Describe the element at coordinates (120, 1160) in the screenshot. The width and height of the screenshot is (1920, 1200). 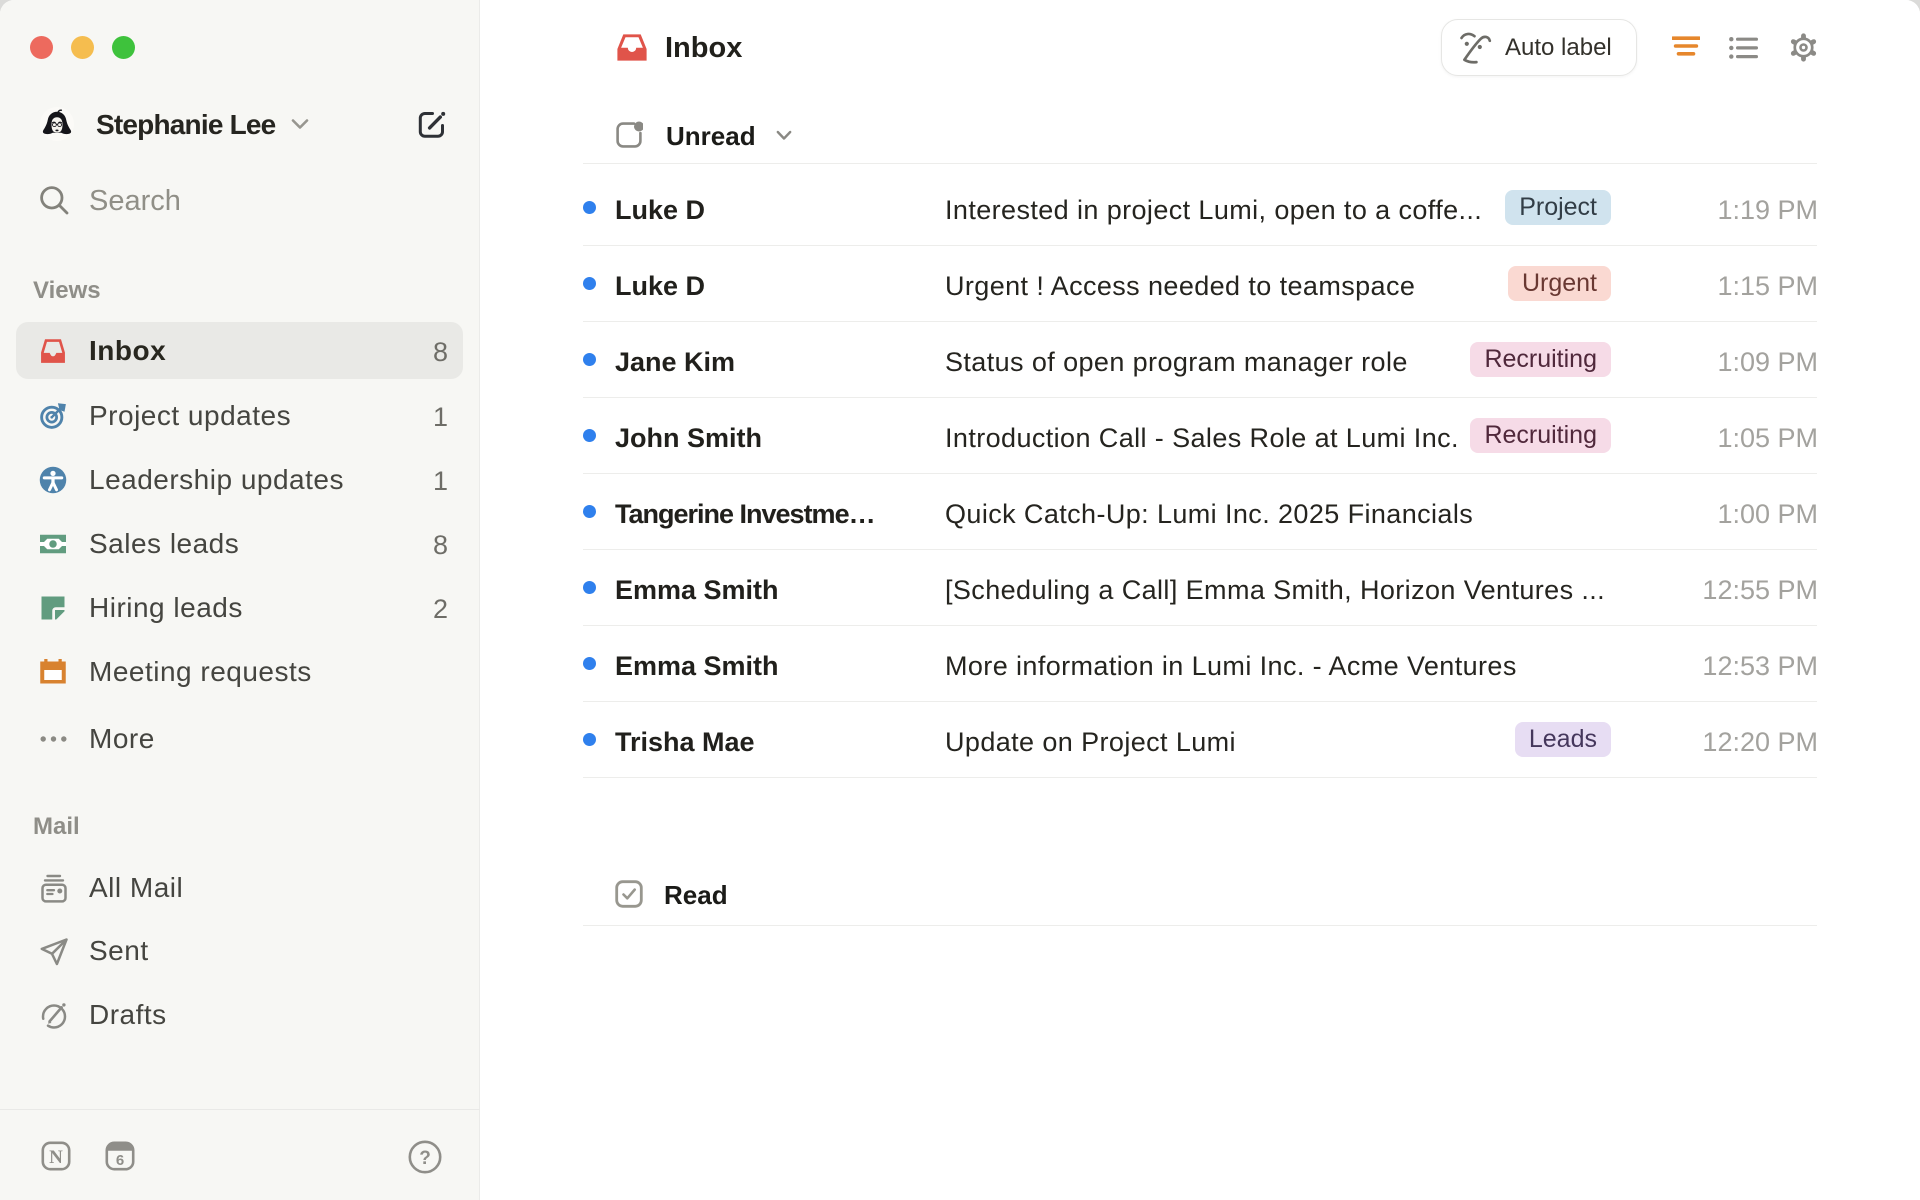
I see `svg-text: 6` at that location.